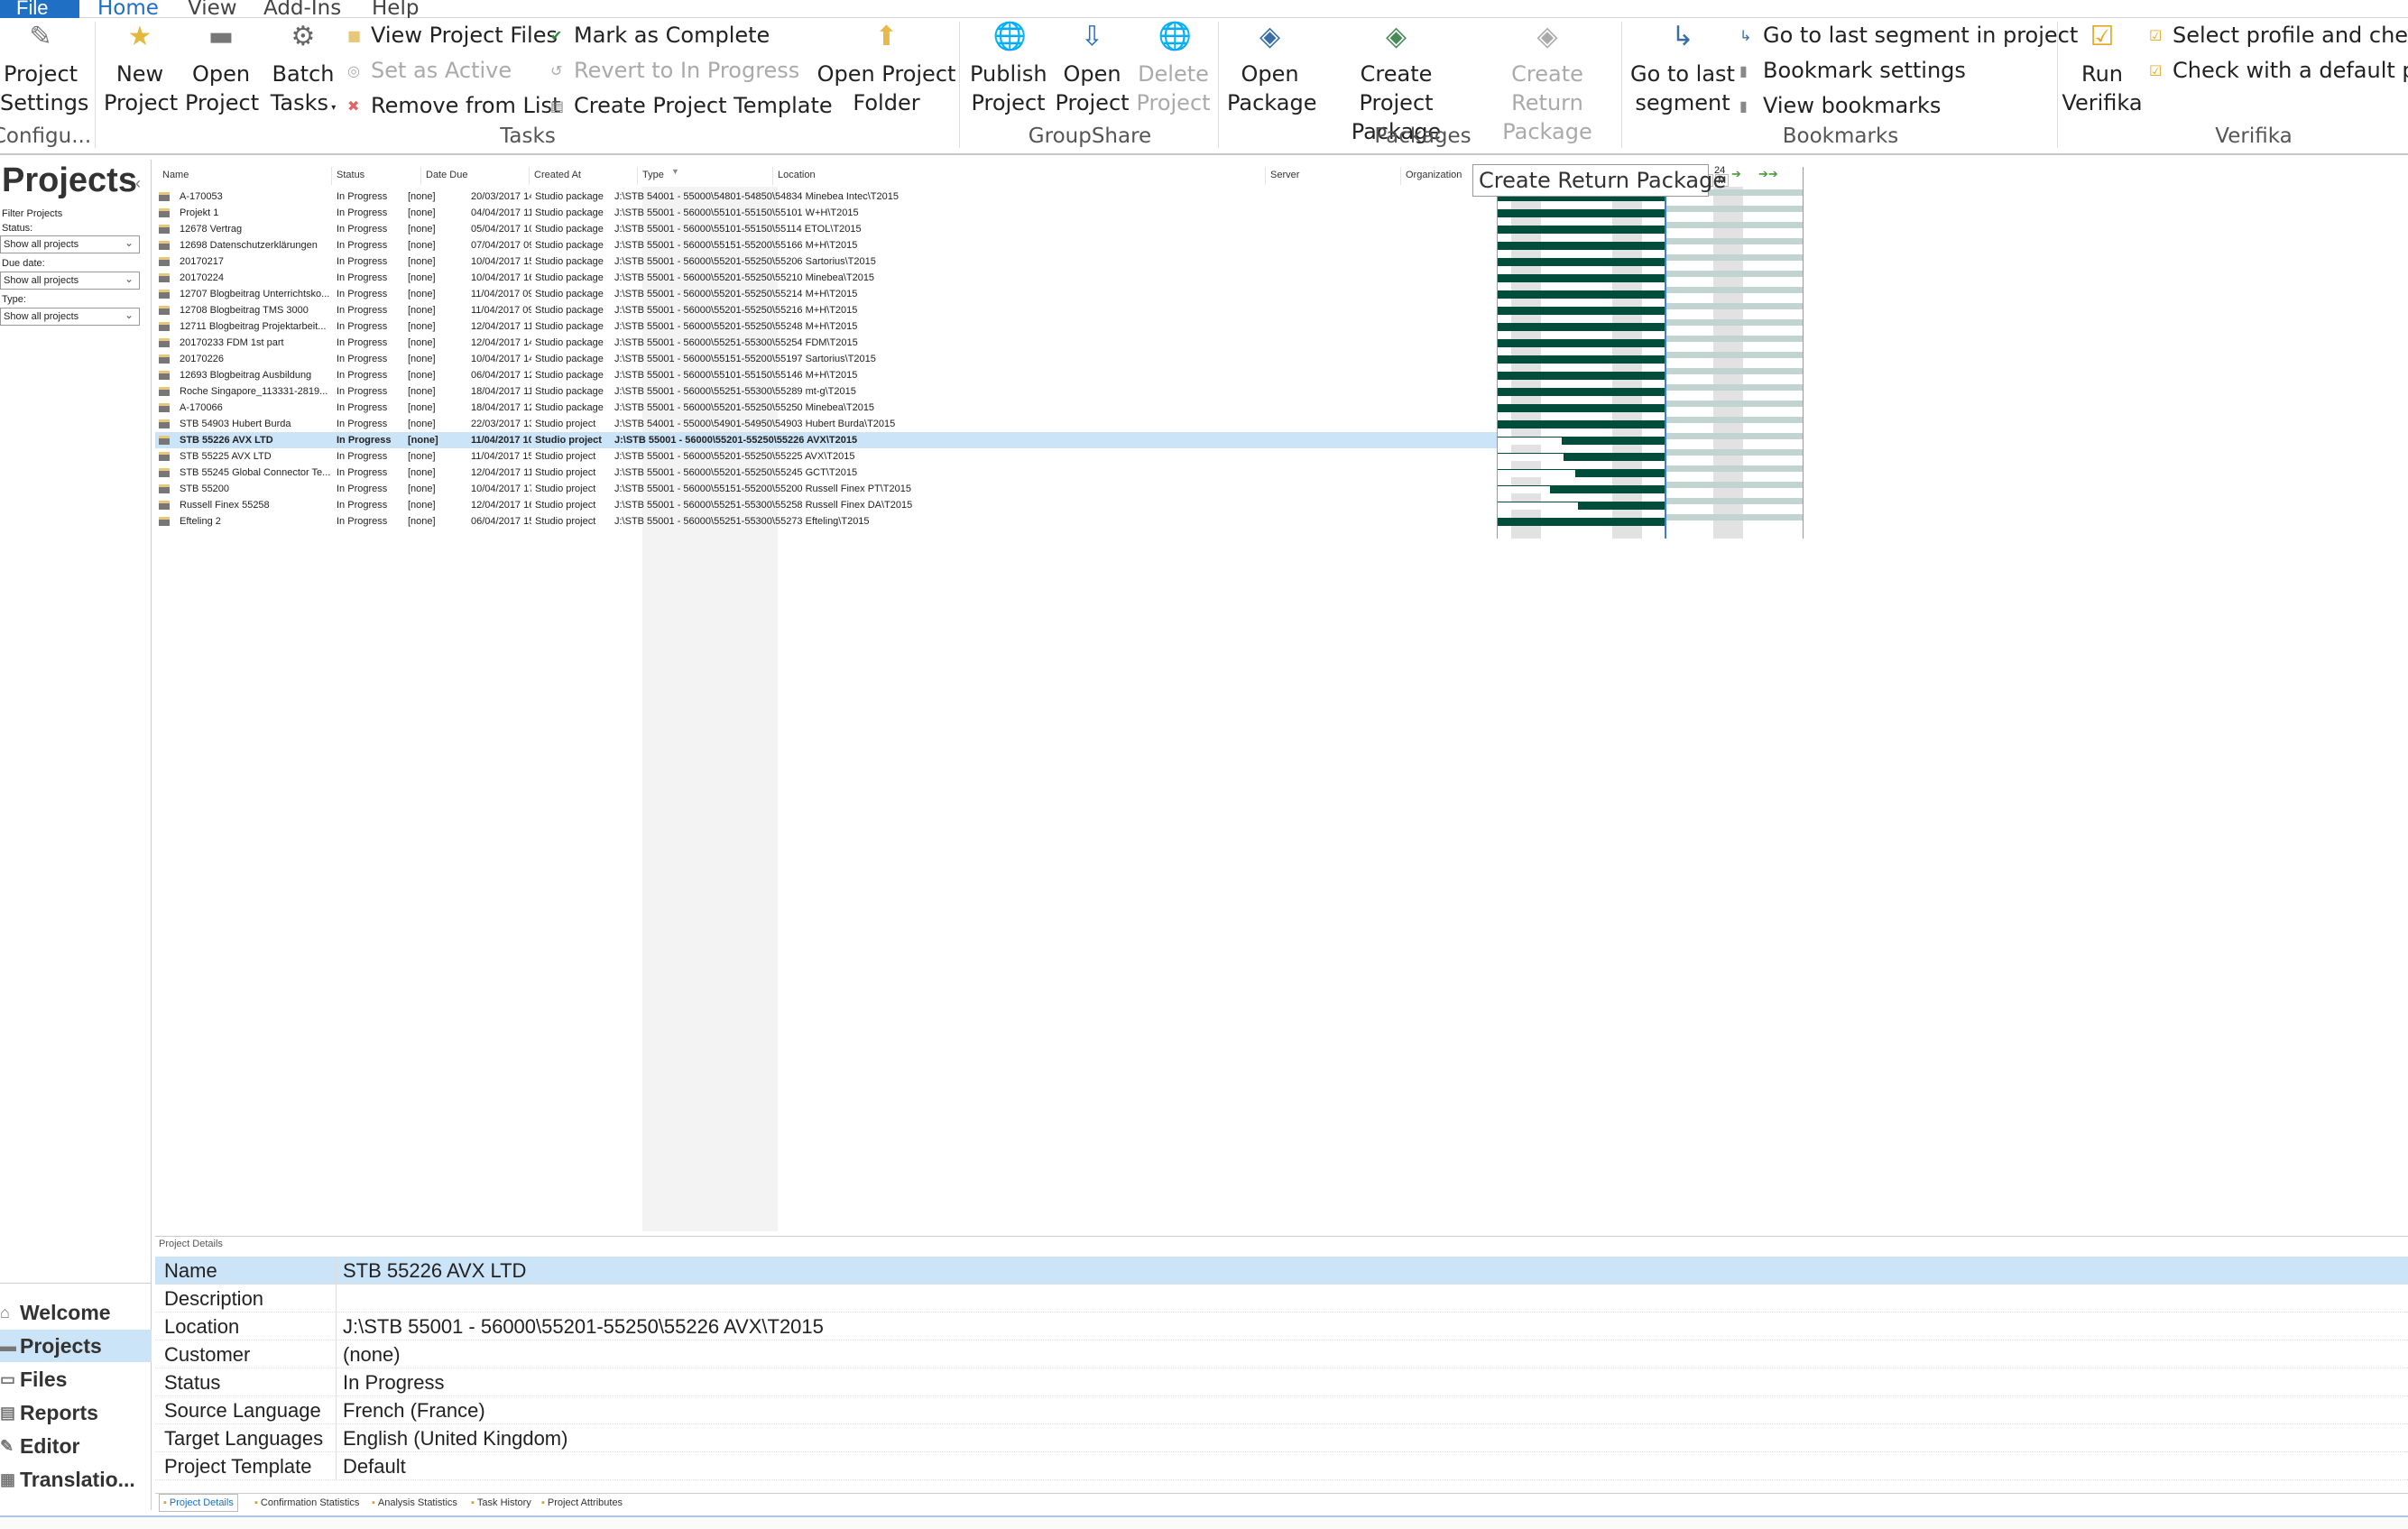  What do you see at coordinates (76, 1412) in the screenshot?
I see `nav-item-reports: ▤ Reports` at bounding box center [76, 1412].